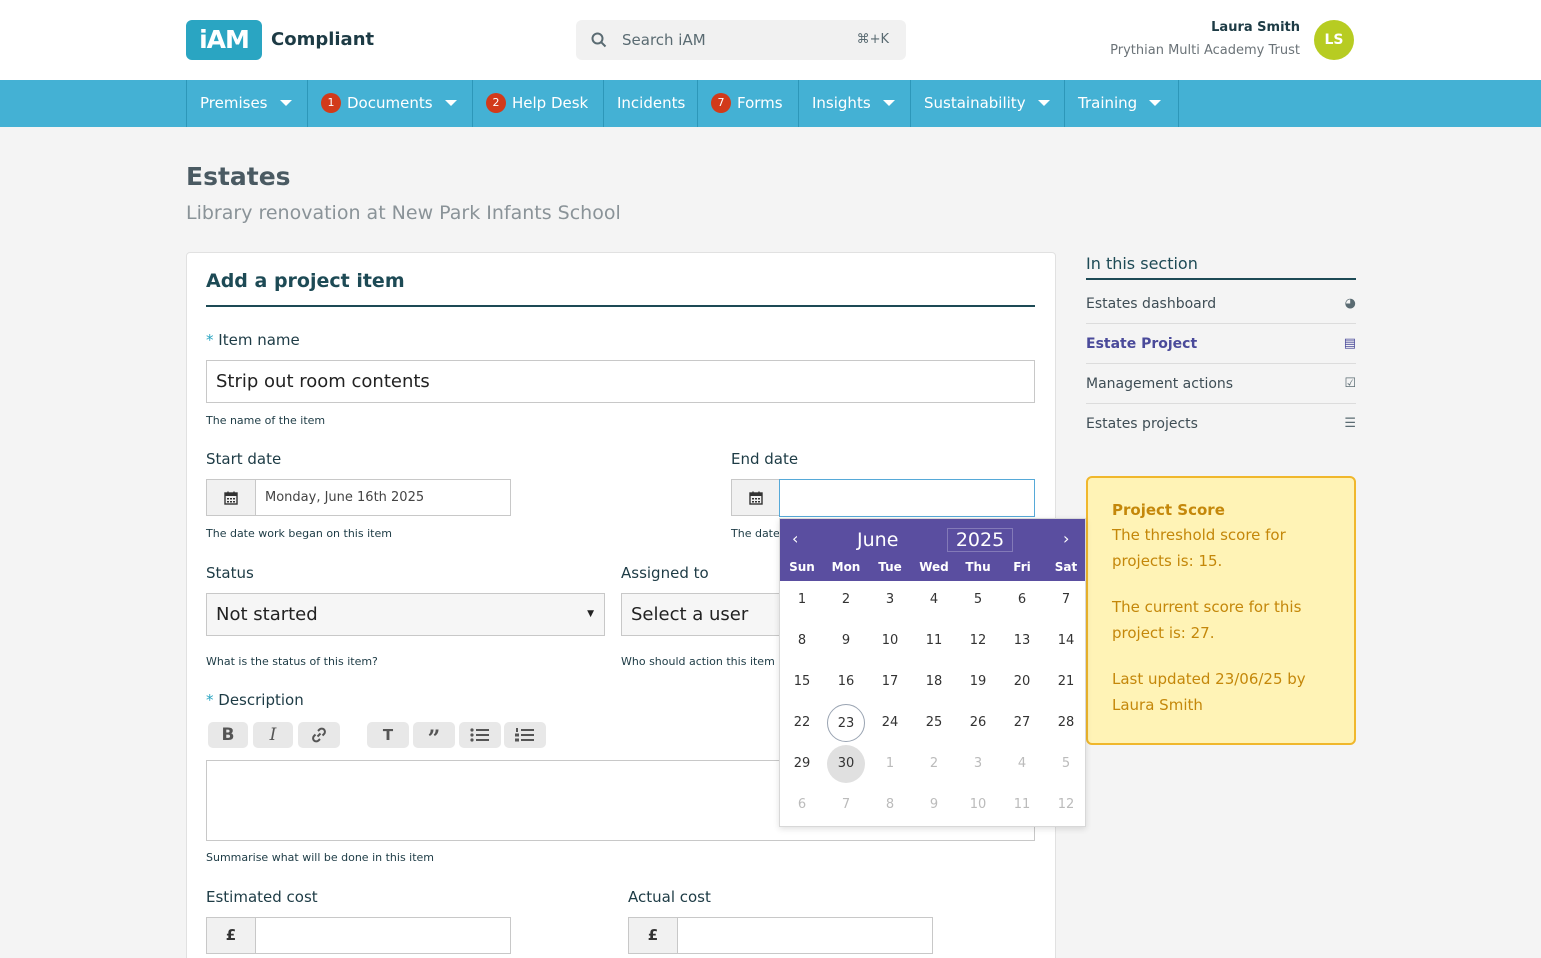 The height and width of the screenshot is (958, 1541). Describe the element at coordinates (480, 735) in the screenshot. I see `bullet-list-button` at that location.